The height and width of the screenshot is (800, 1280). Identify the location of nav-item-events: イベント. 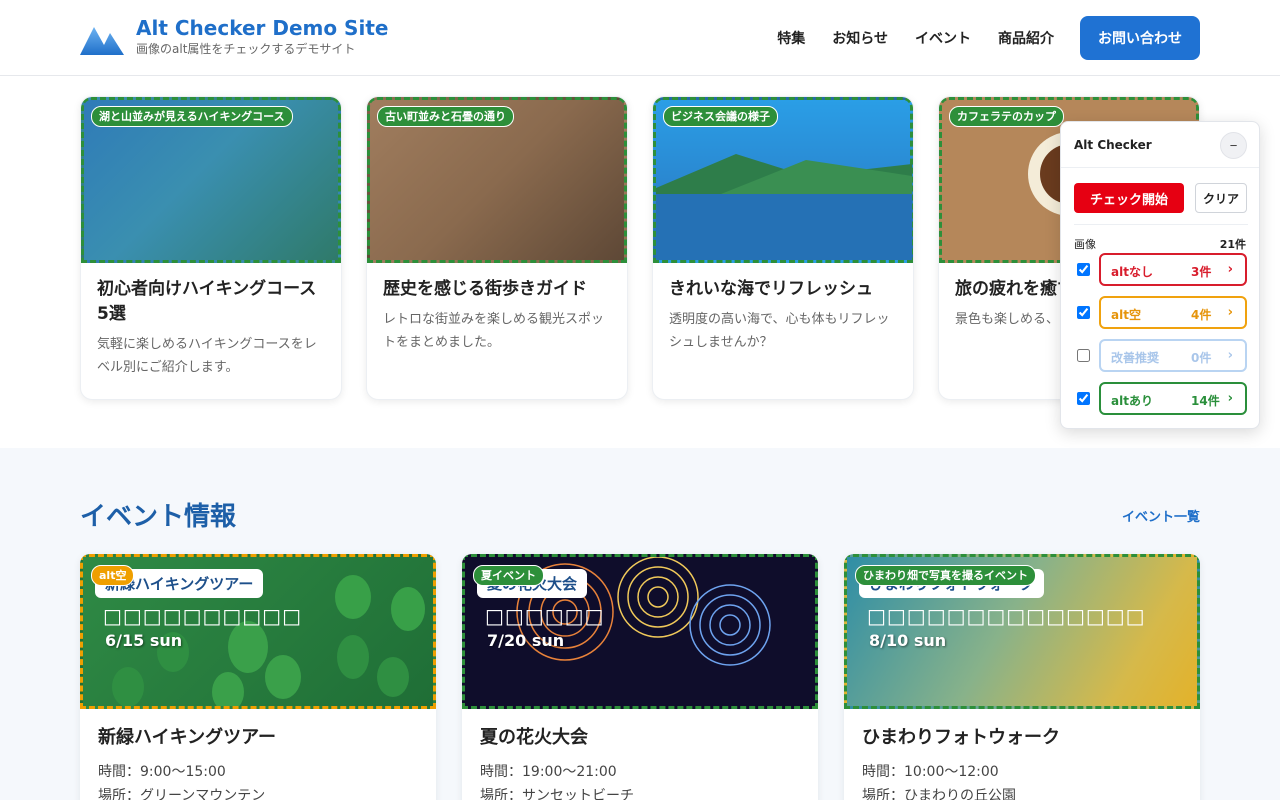
(943, 38).